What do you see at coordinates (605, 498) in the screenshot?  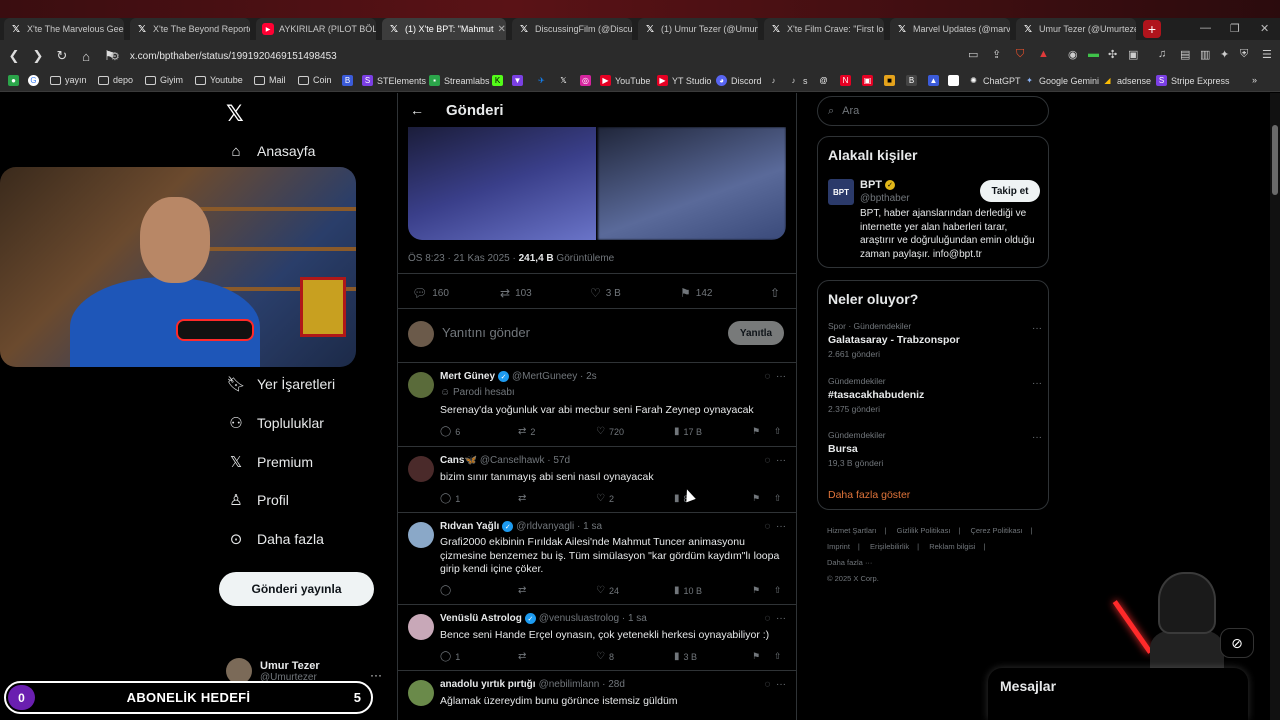 I see `like-action: ♡ 2` at bounding box center [605, 498].